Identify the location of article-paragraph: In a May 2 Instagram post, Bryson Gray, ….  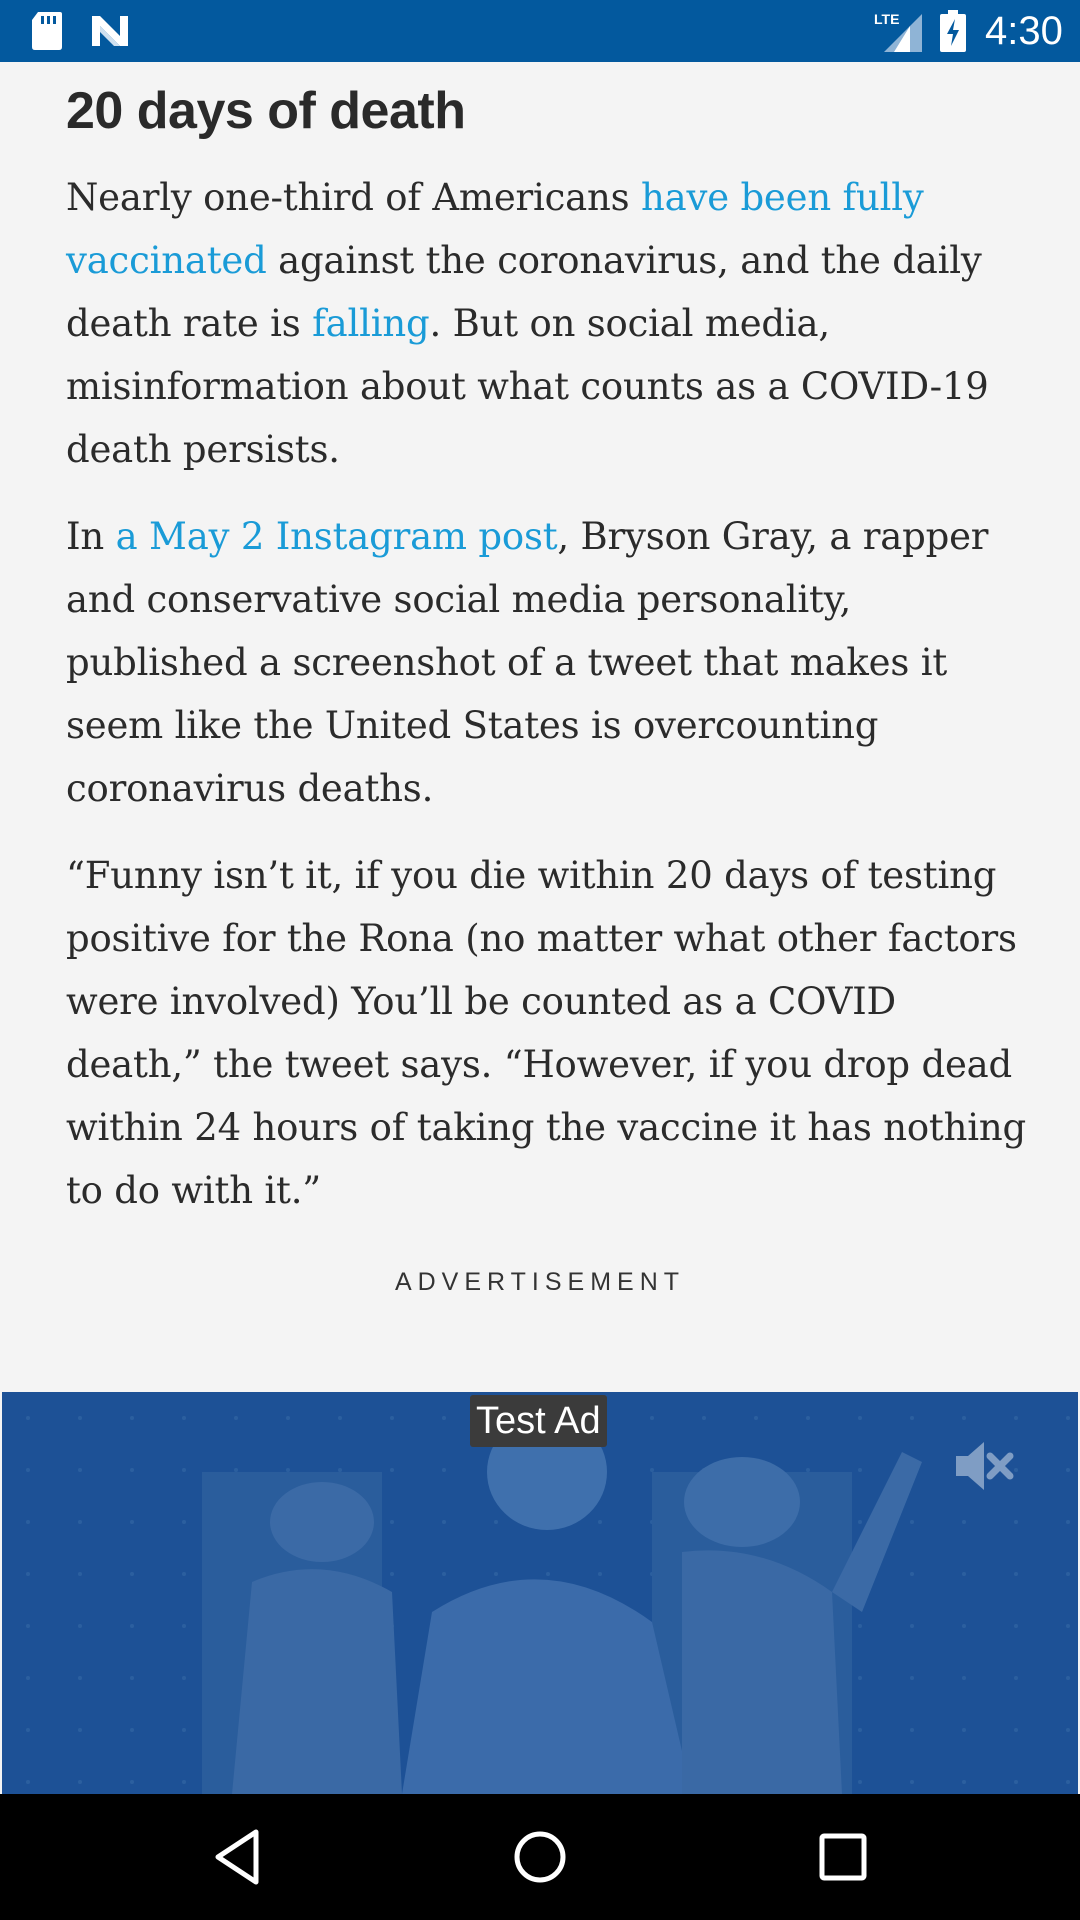
(546, 662).